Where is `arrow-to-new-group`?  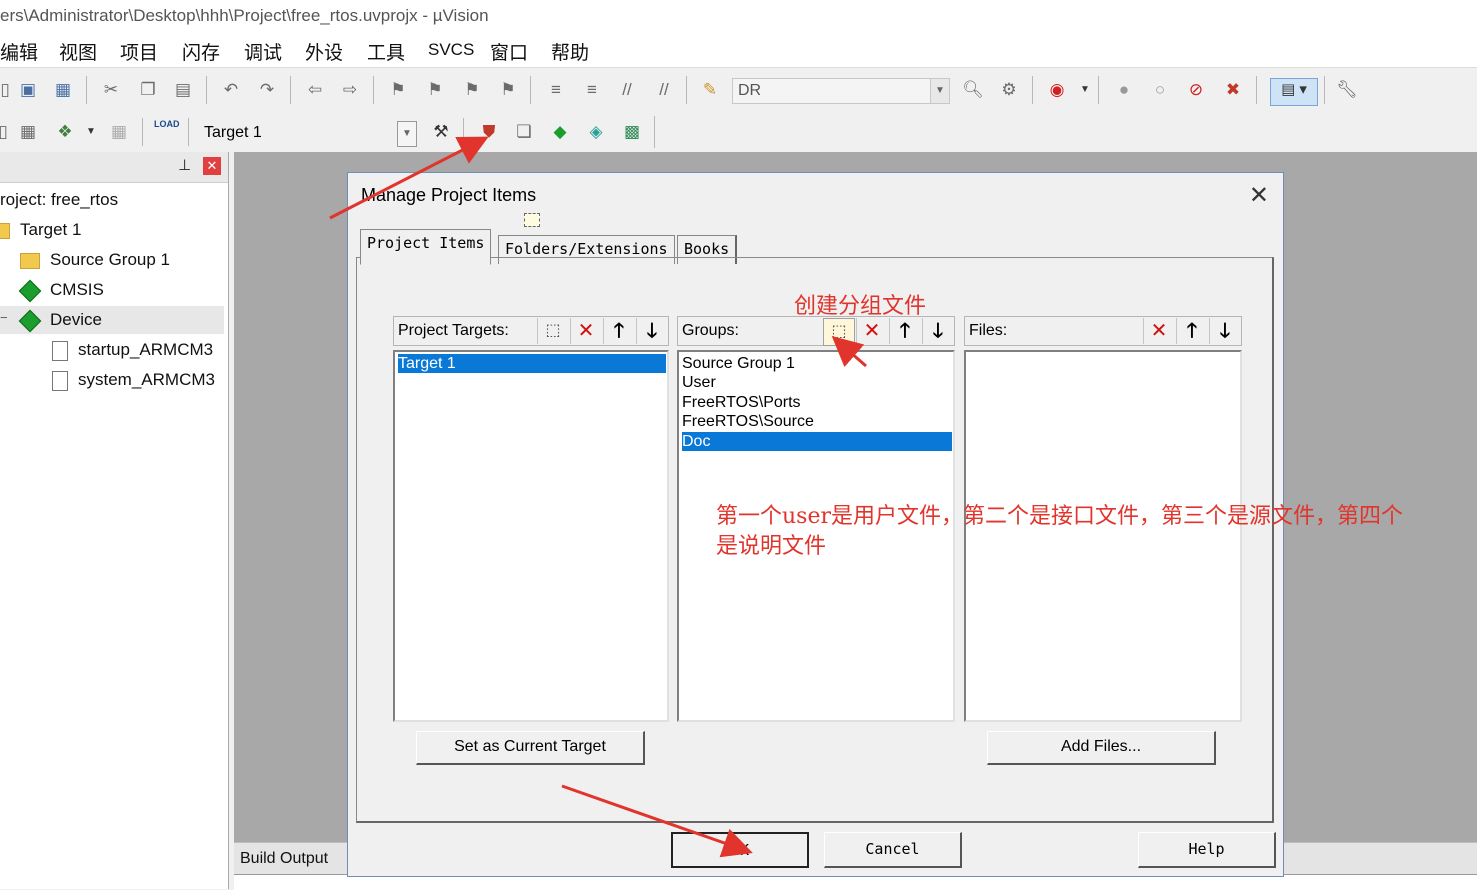
arrow-to-new-group is located at coordinates (849, 352).